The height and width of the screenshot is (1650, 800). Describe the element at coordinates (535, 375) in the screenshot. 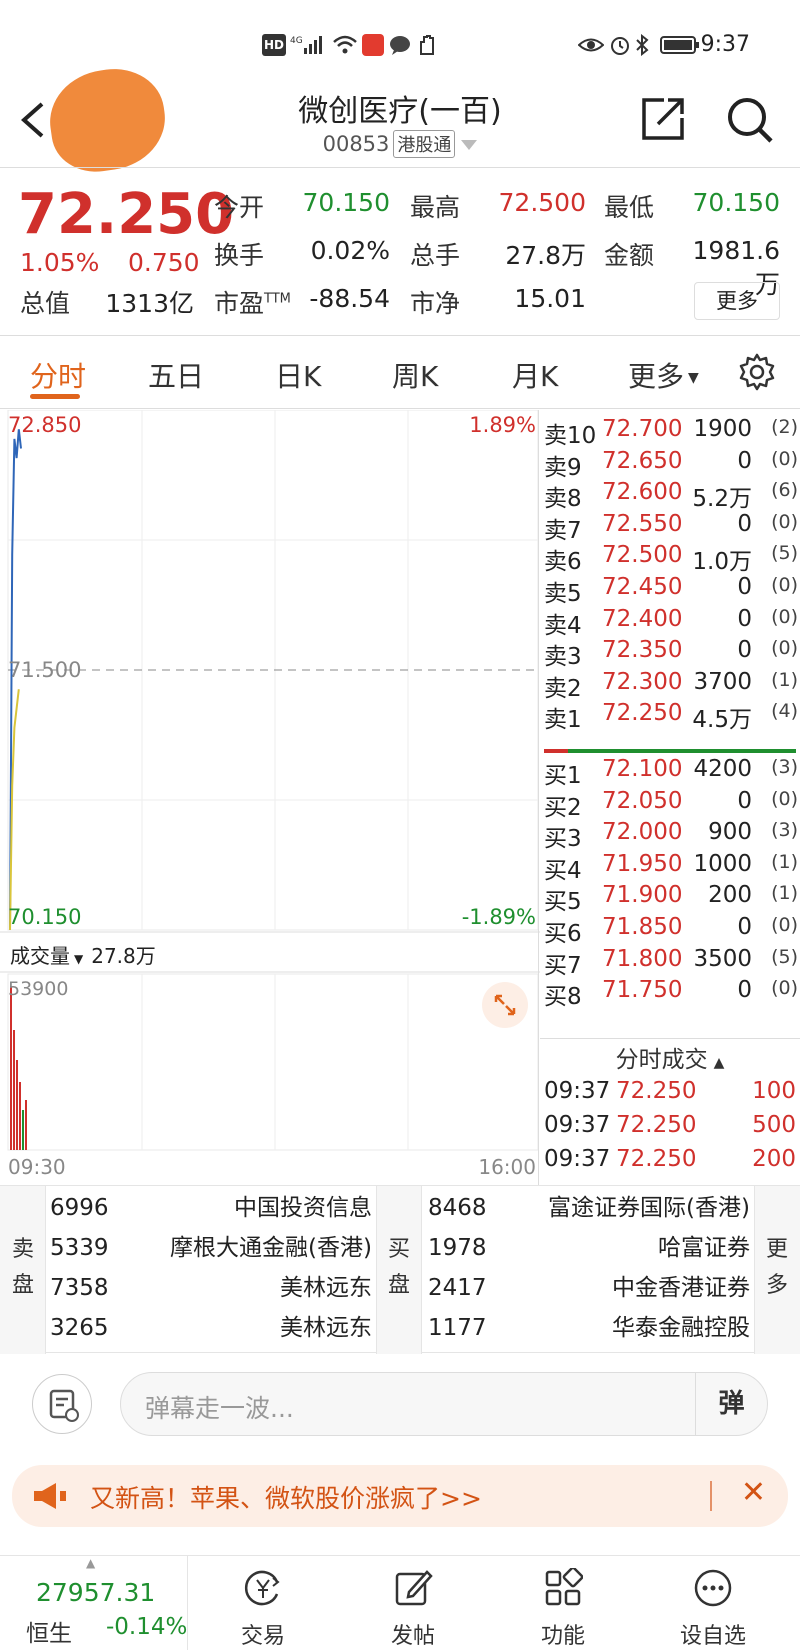

I see `tab-monthly-k: 月K` at that location.